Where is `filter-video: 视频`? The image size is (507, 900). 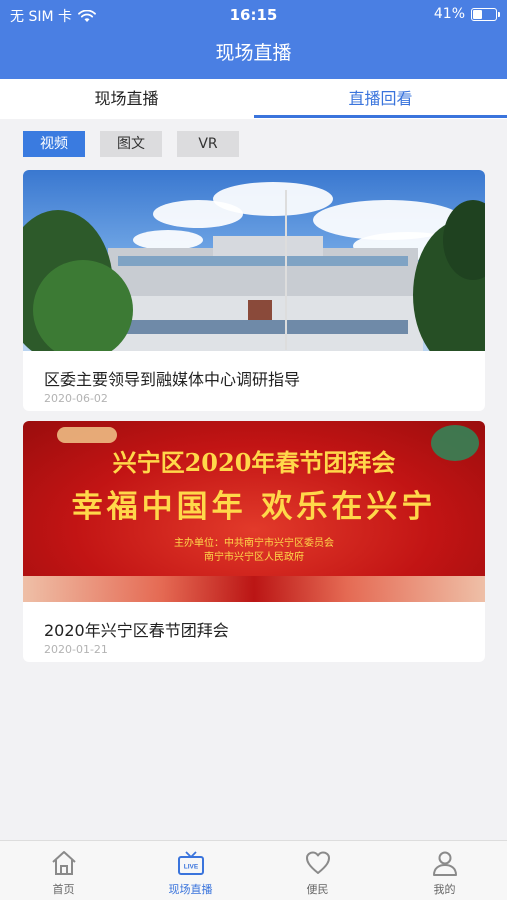
filter-video: 视频 is located at coordinates (54, 144).